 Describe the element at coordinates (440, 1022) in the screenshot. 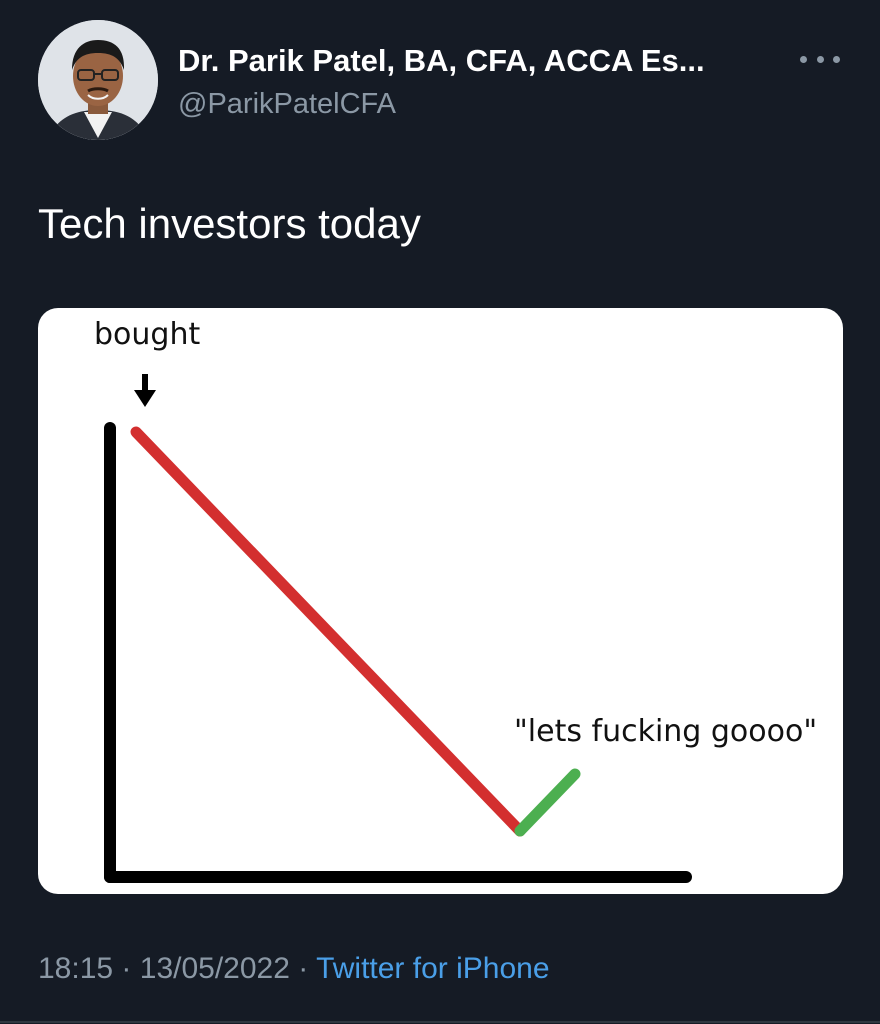

I see `divider` at that location.